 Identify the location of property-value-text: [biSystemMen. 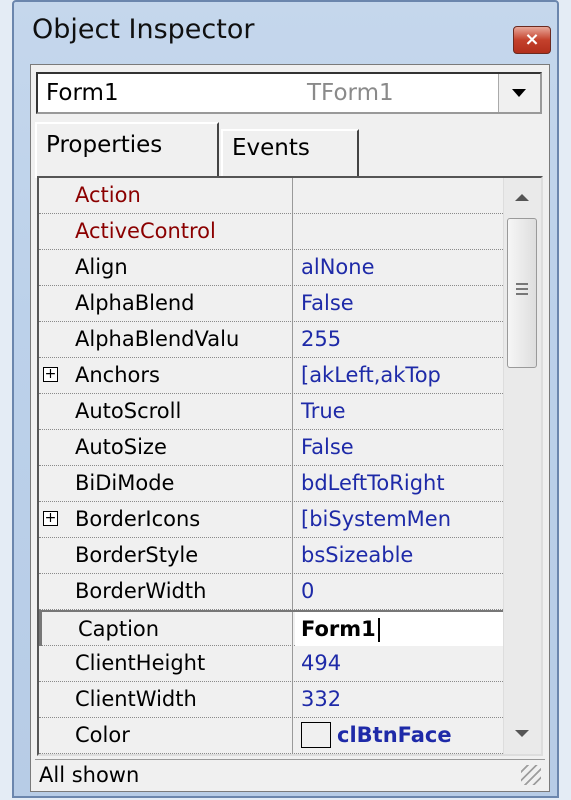
(376, 519).